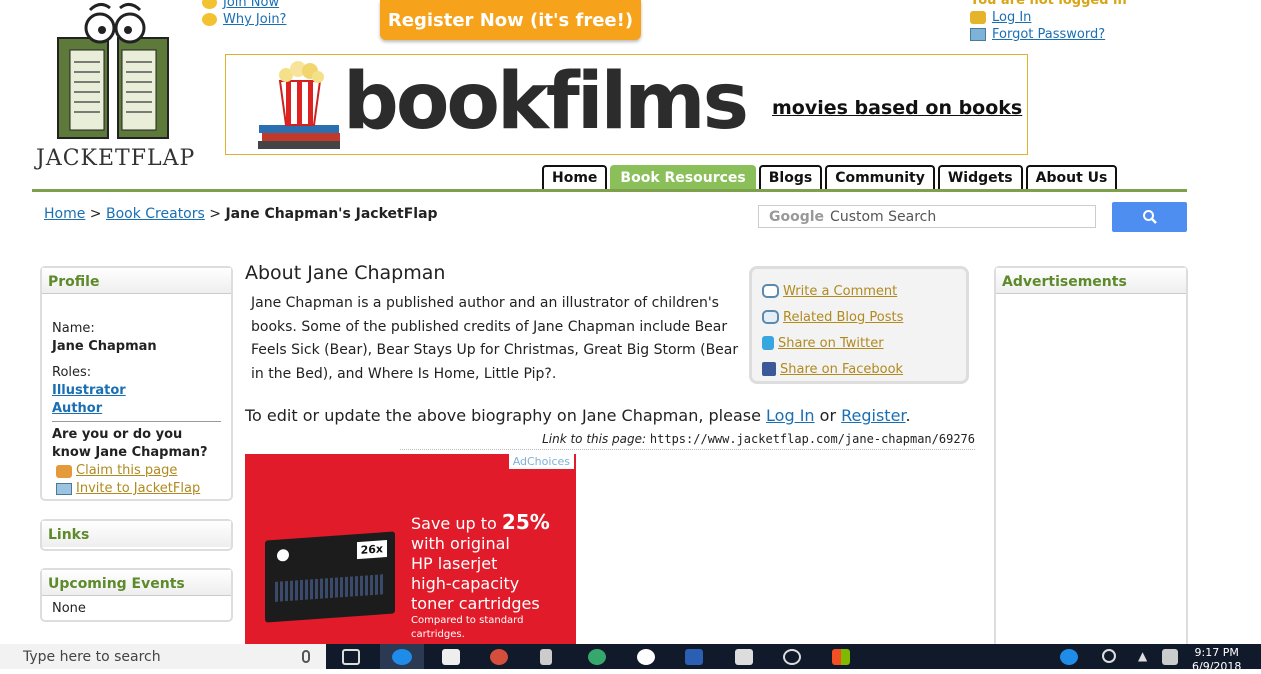 This screenshot has width=1261, height=674. I want to click on taskbar-search: Type here to search, so click(163, 656).